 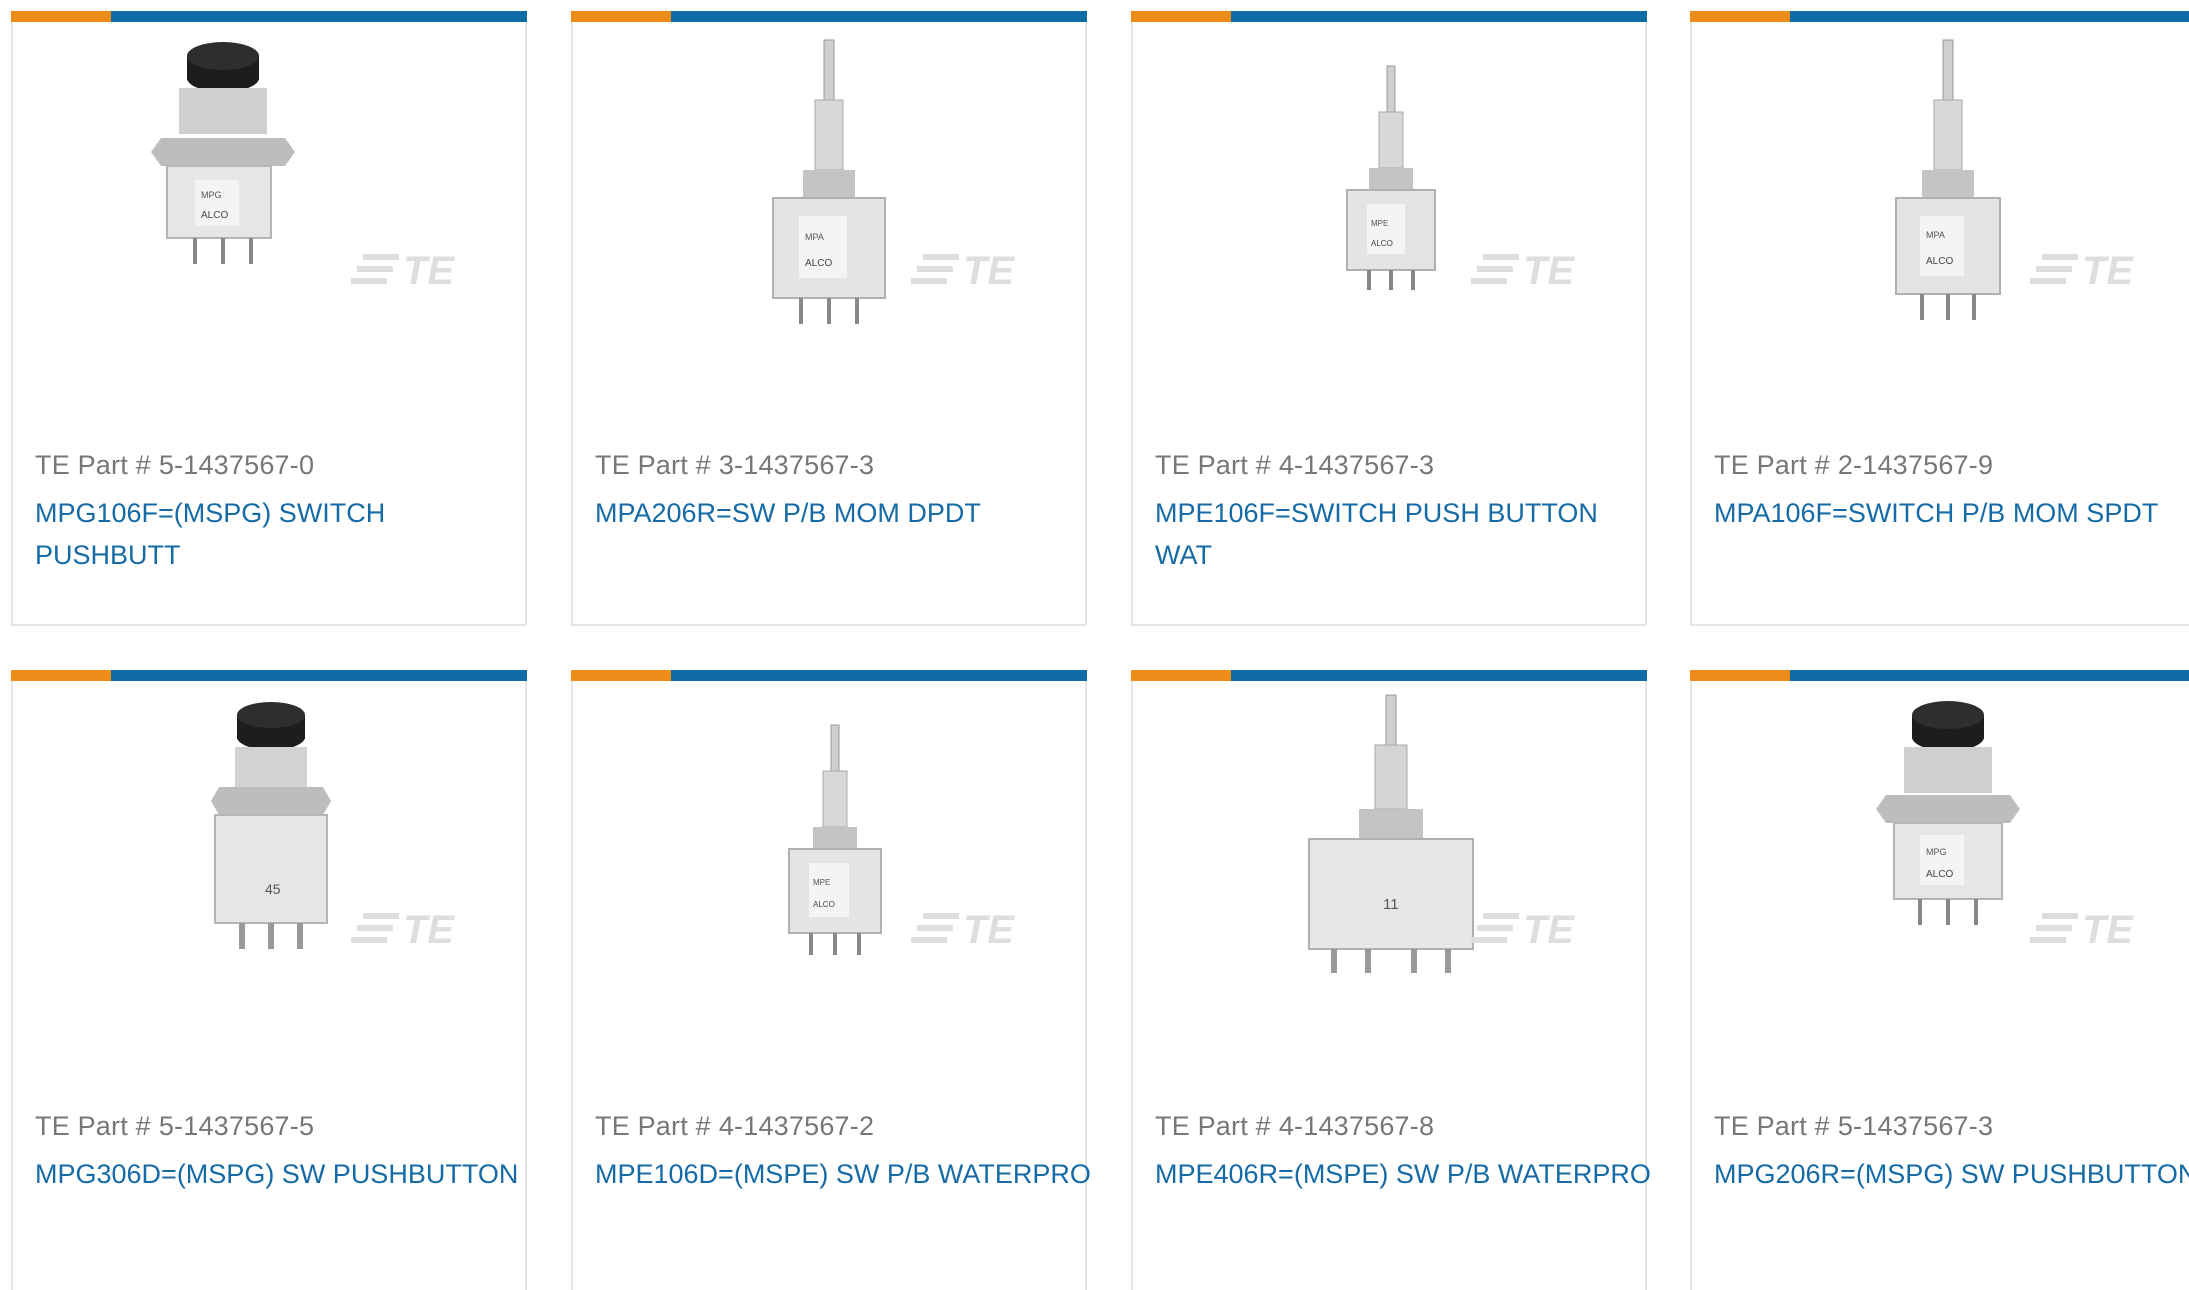 What do you see at coordinates (796, 1126) in the screenshot?
I see `part-number: 4-1437567-2` at bounding box center [796, 1126].